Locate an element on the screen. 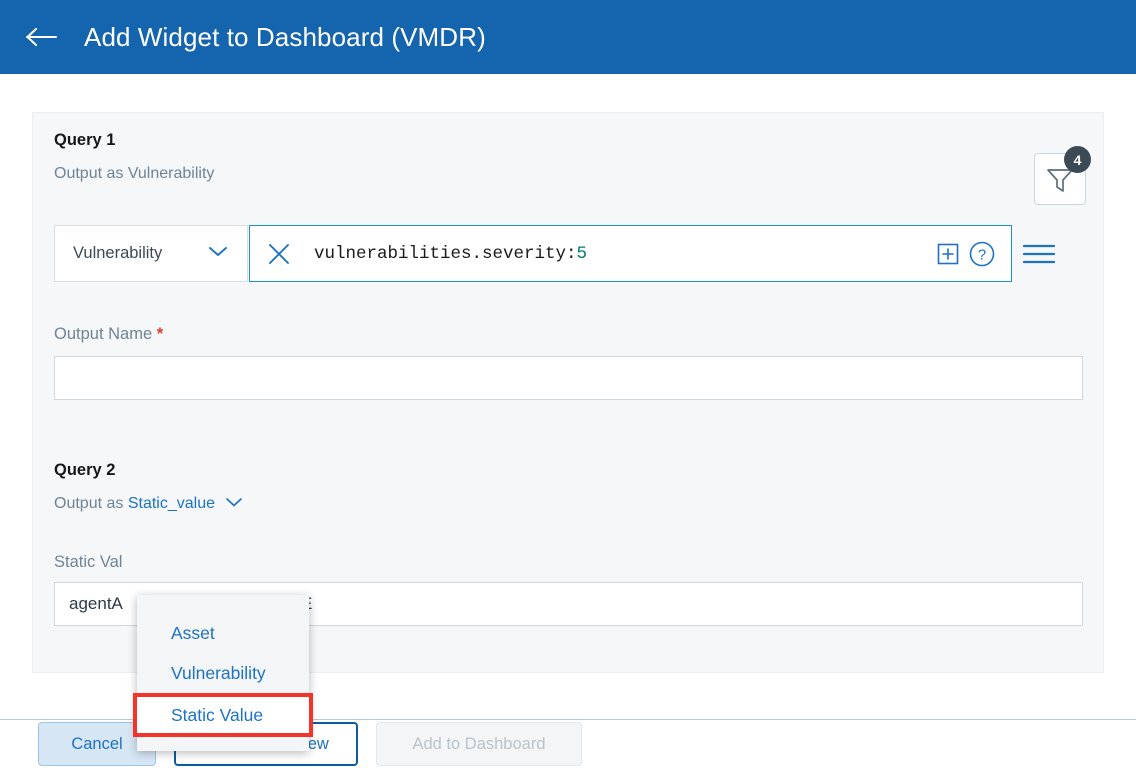 This screenshot has height=768, width=1136. query2-output-as-prefix: Output as is located at coordinates (91, 504).